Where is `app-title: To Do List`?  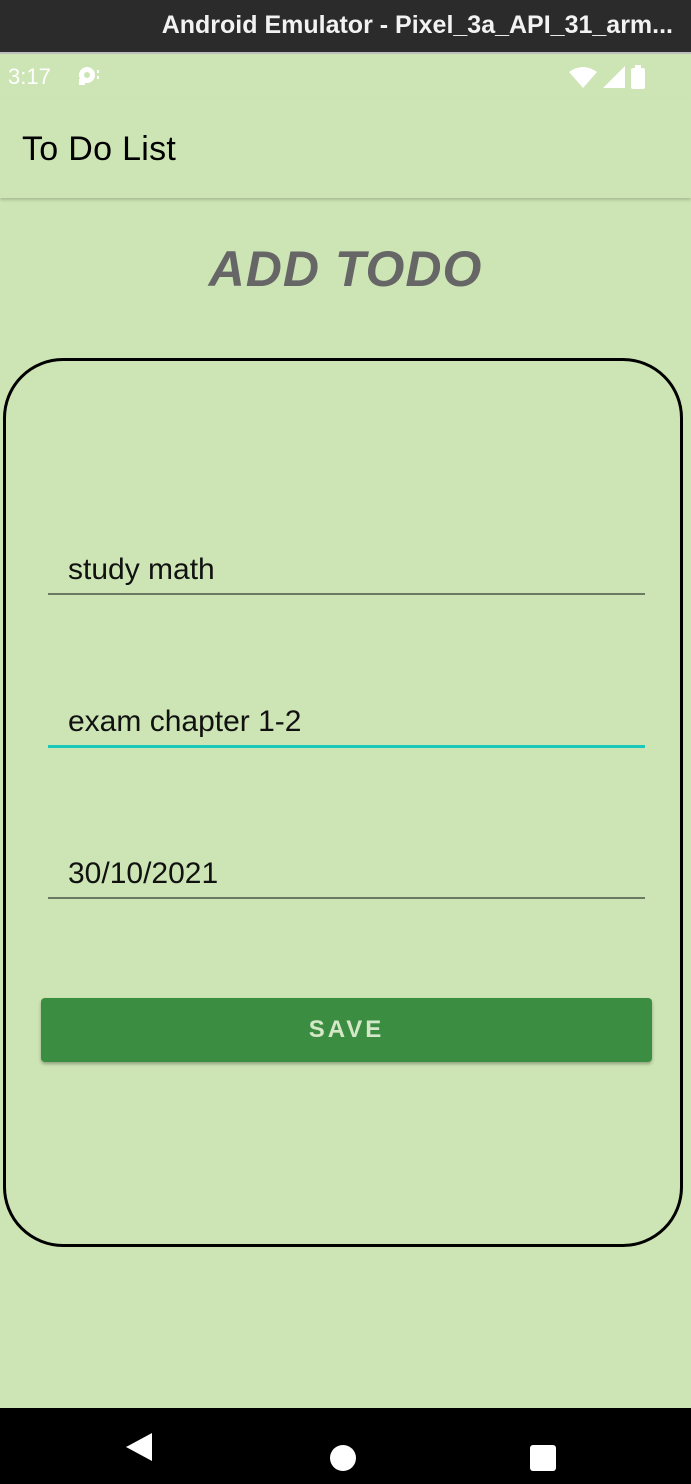 app-title: To Do List is located at coordinates (99, 149).